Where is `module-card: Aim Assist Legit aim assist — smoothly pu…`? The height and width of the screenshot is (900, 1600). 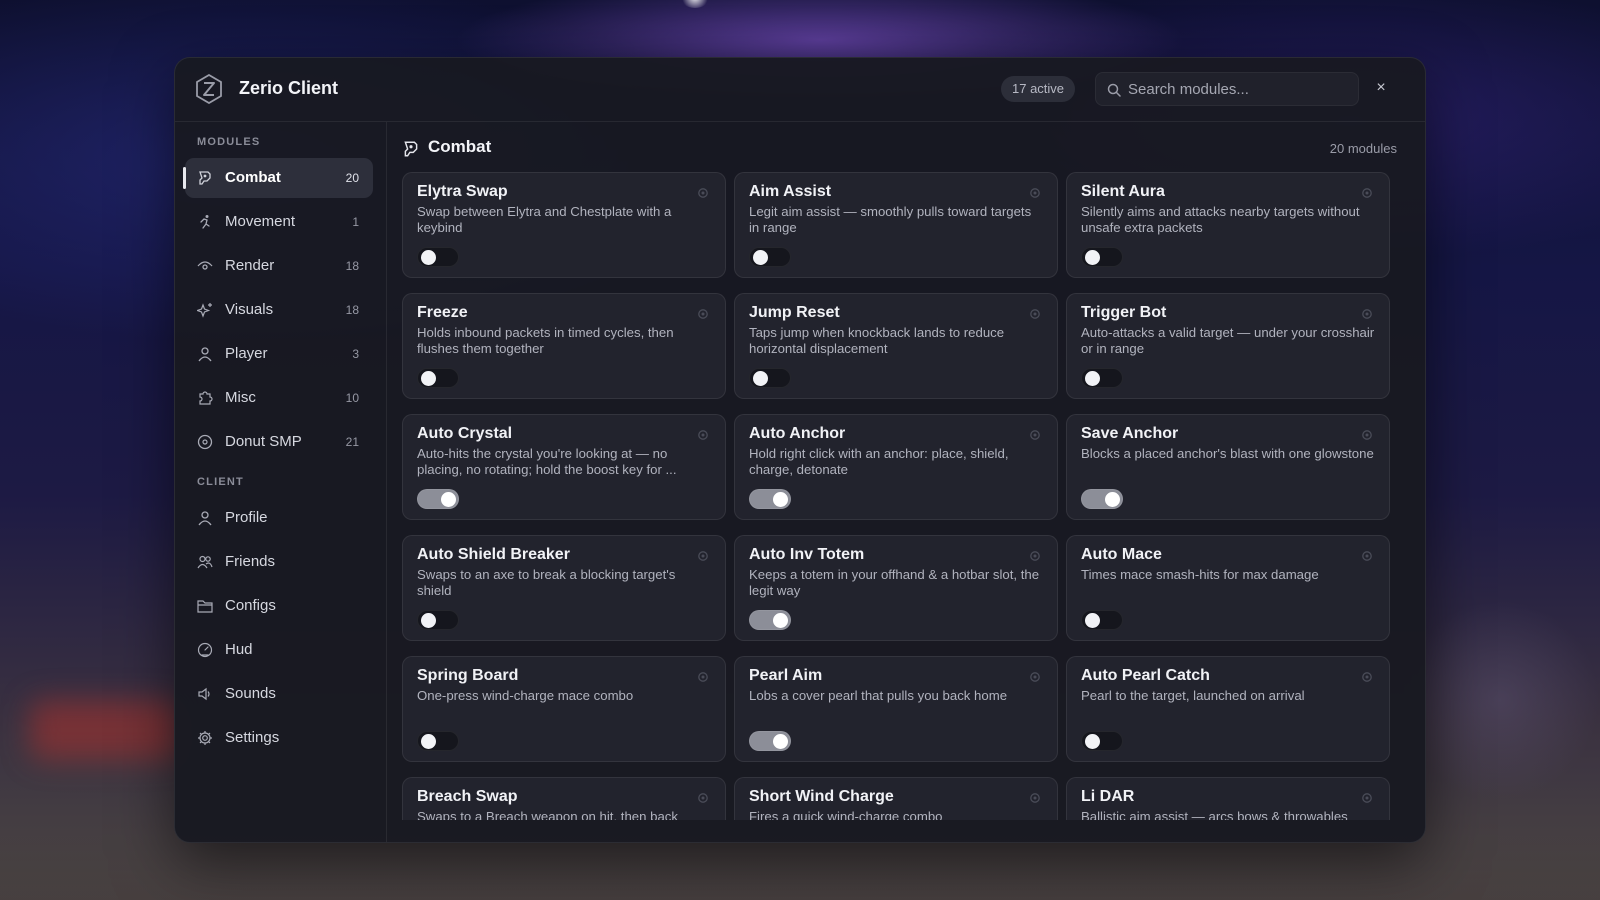
module-card: Aim Assist Legit aim assist — smoothly pu… is located at coordinates (896, 225).